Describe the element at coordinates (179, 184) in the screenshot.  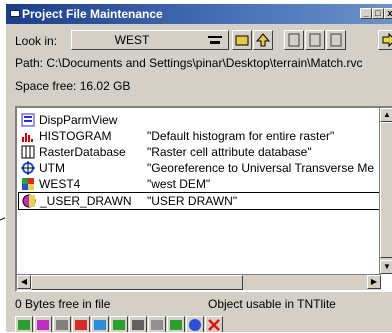
I see `object-description: "west DEM"` at that location.